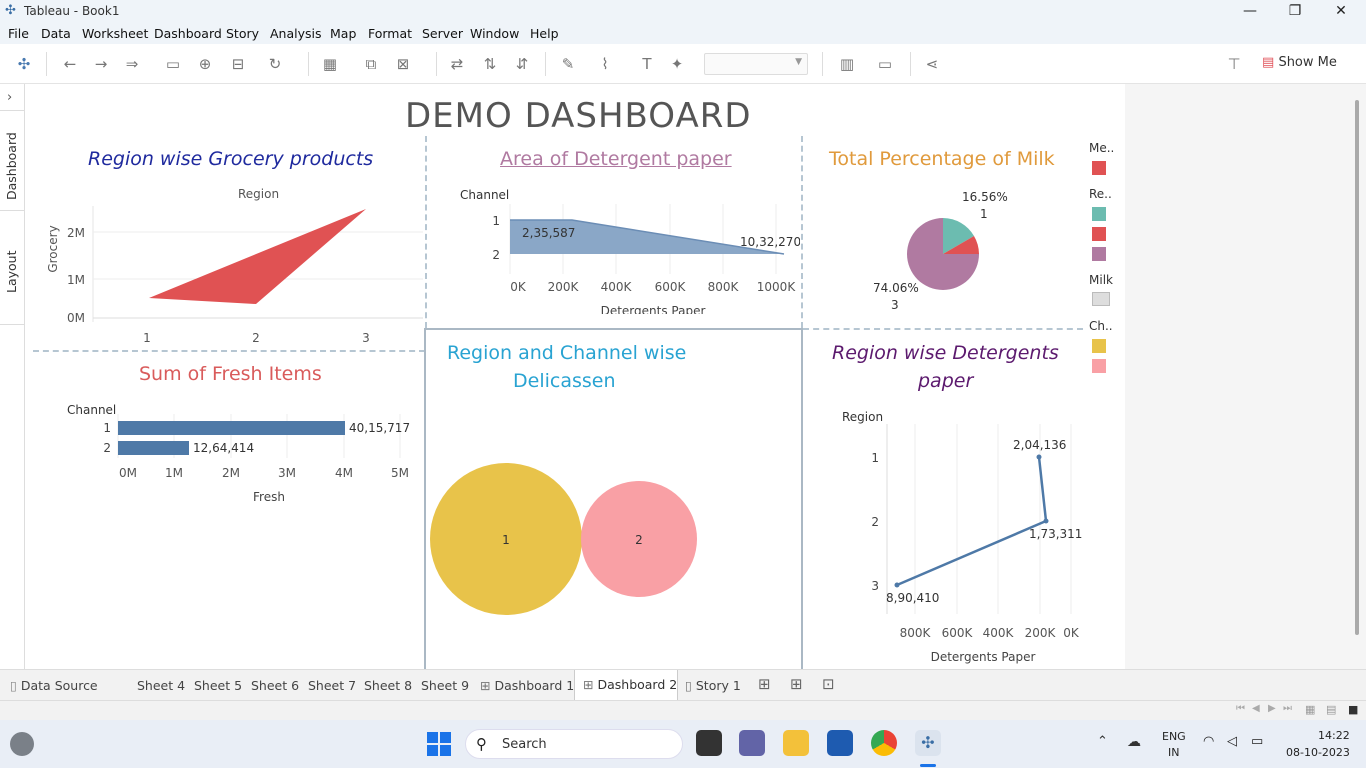 The width and height of the screenshot is (1366, 768). I want to click on sort-asc-icon: ⇅, so click(490, 64).